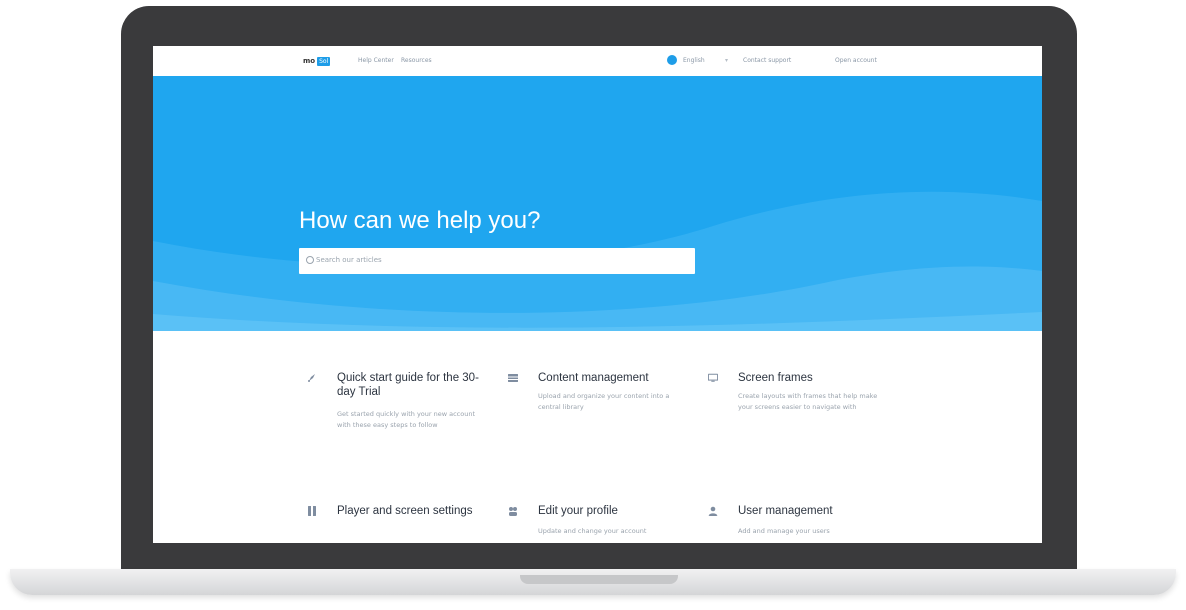 This screenshot has height=610, width=1186. Describe the element at coordinates (310, 260) in the screenshot. I see `search-icon` at that location.